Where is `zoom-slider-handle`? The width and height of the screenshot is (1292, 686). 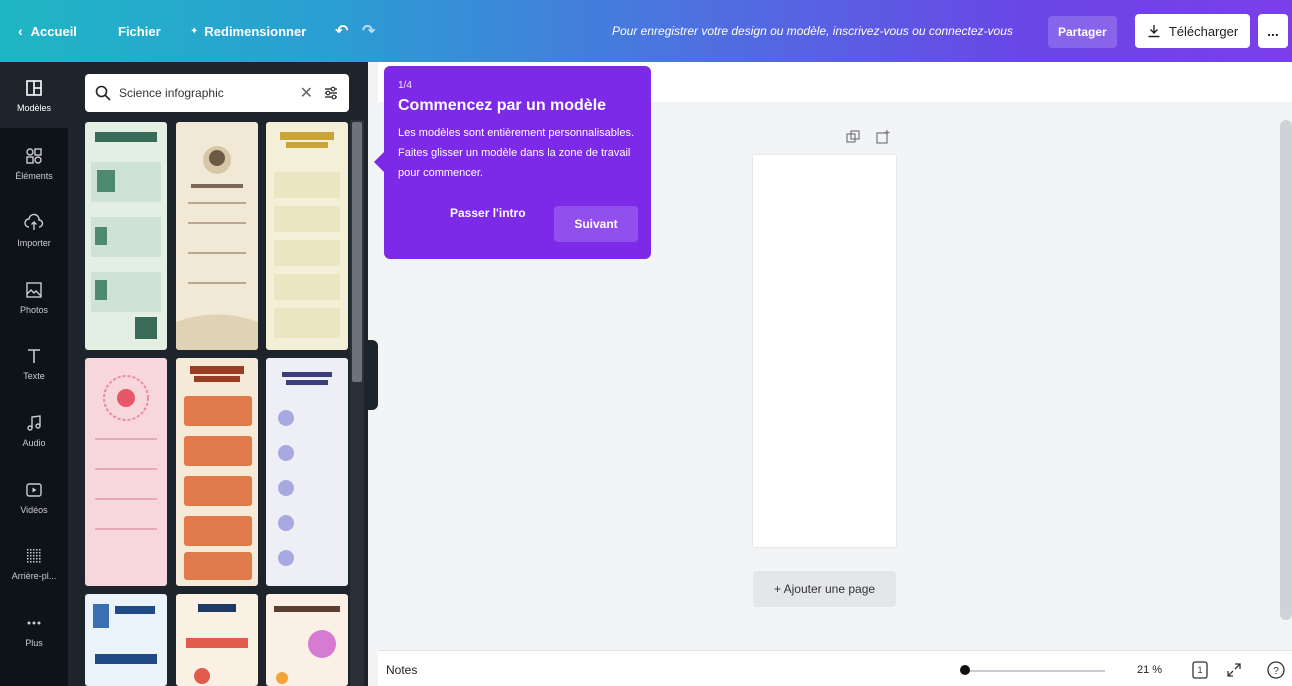
zoom-slider-handle is located at coordinates (965, 670).